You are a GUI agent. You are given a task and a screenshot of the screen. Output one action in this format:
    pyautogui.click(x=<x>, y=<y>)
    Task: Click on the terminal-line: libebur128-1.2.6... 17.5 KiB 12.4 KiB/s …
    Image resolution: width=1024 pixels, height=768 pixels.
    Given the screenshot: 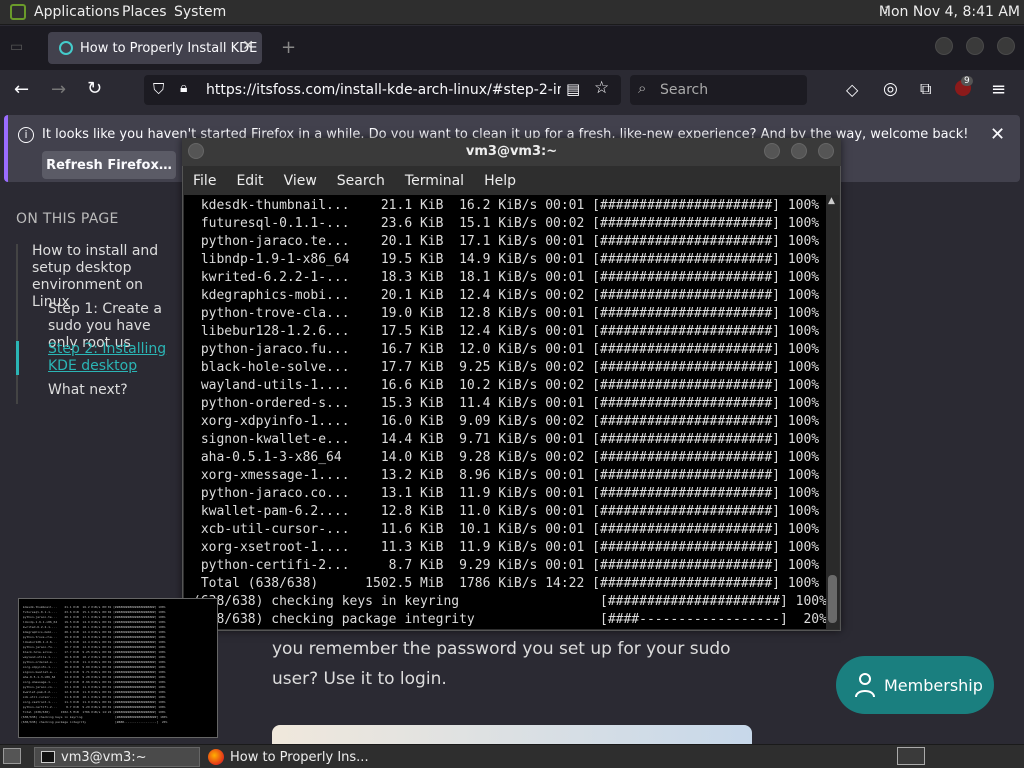 What is the action you would take?
    pyautogui.click(x=506, y=331)
    